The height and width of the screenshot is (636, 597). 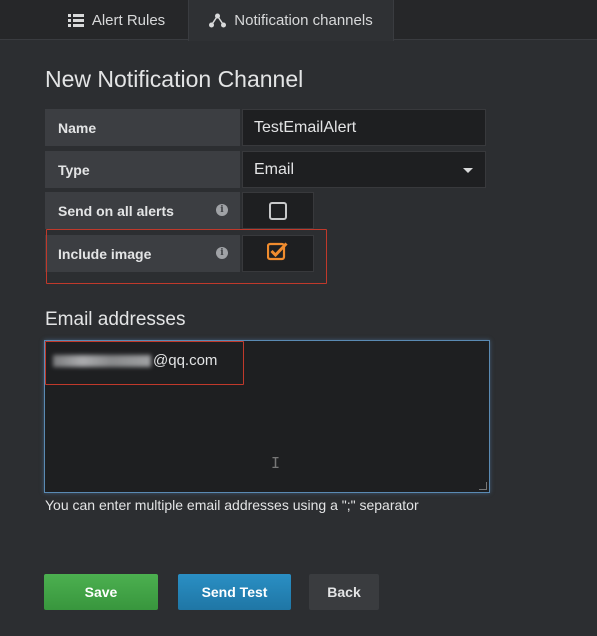 What do you see at coordinates (303, 20) in the screenshot?
I see `tab-notification-channels-label: Notification channels` at bounding box center [303, 20].